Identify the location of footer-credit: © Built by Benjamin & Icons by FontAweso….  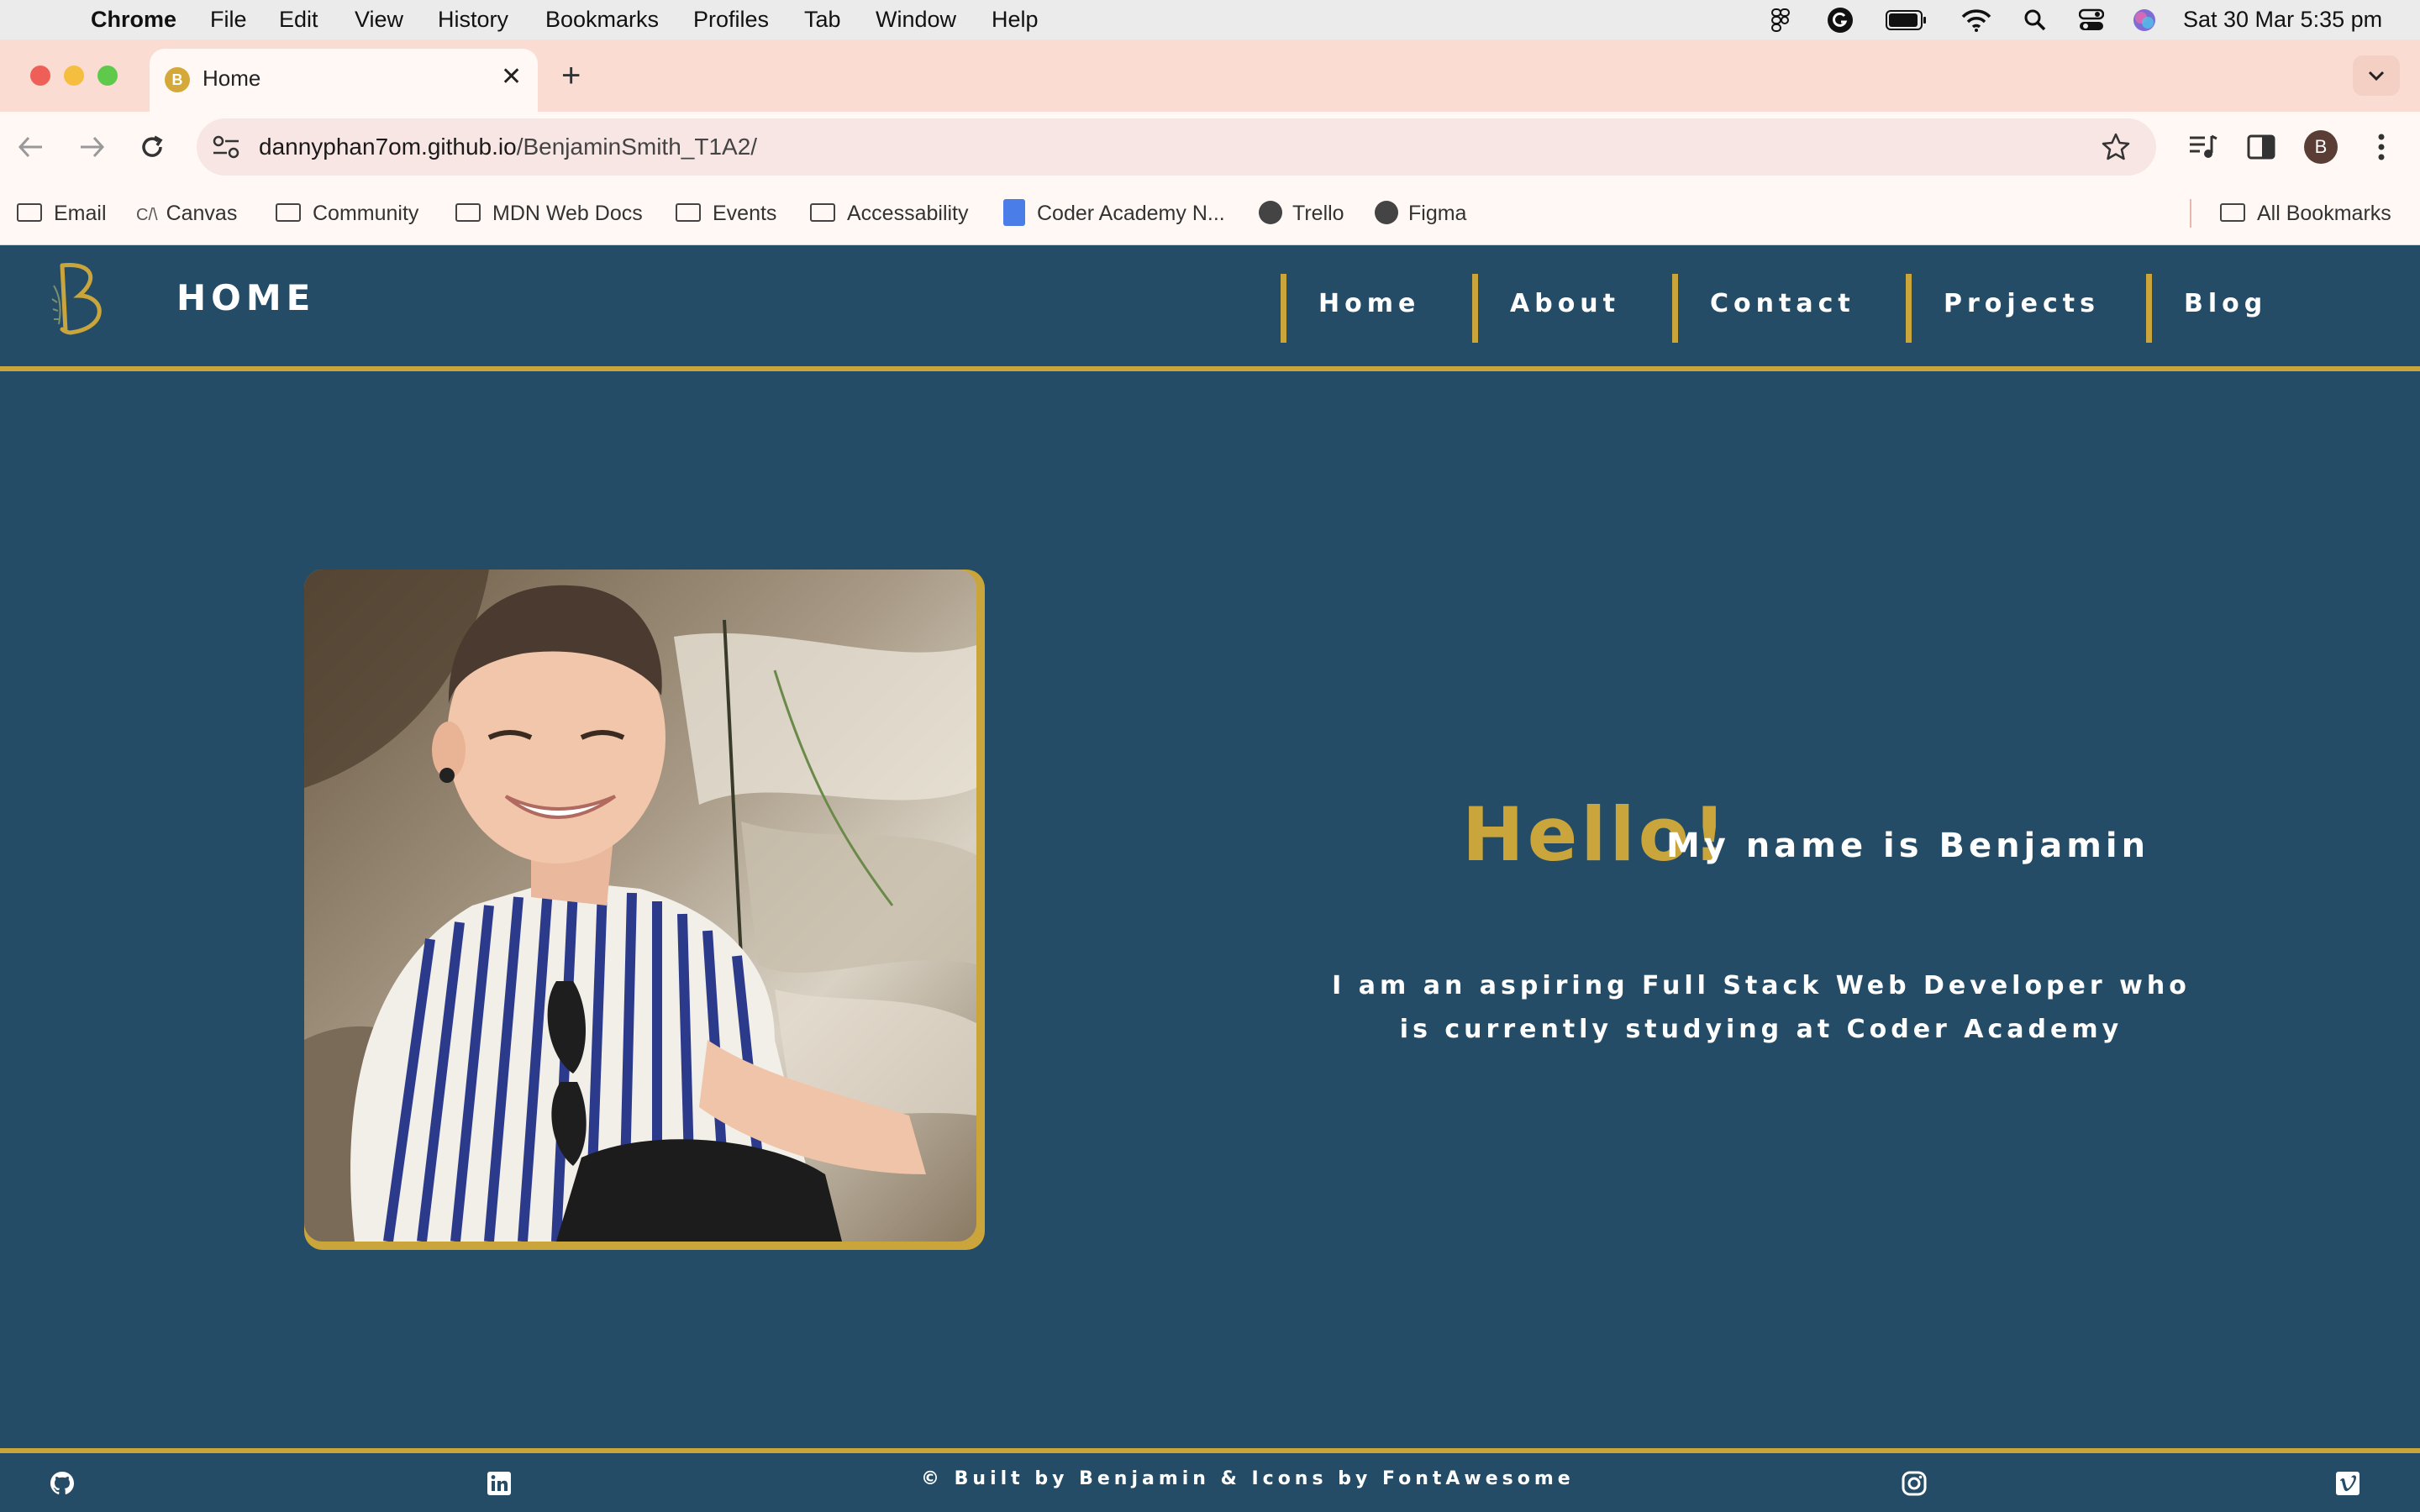
(1248, 1478).